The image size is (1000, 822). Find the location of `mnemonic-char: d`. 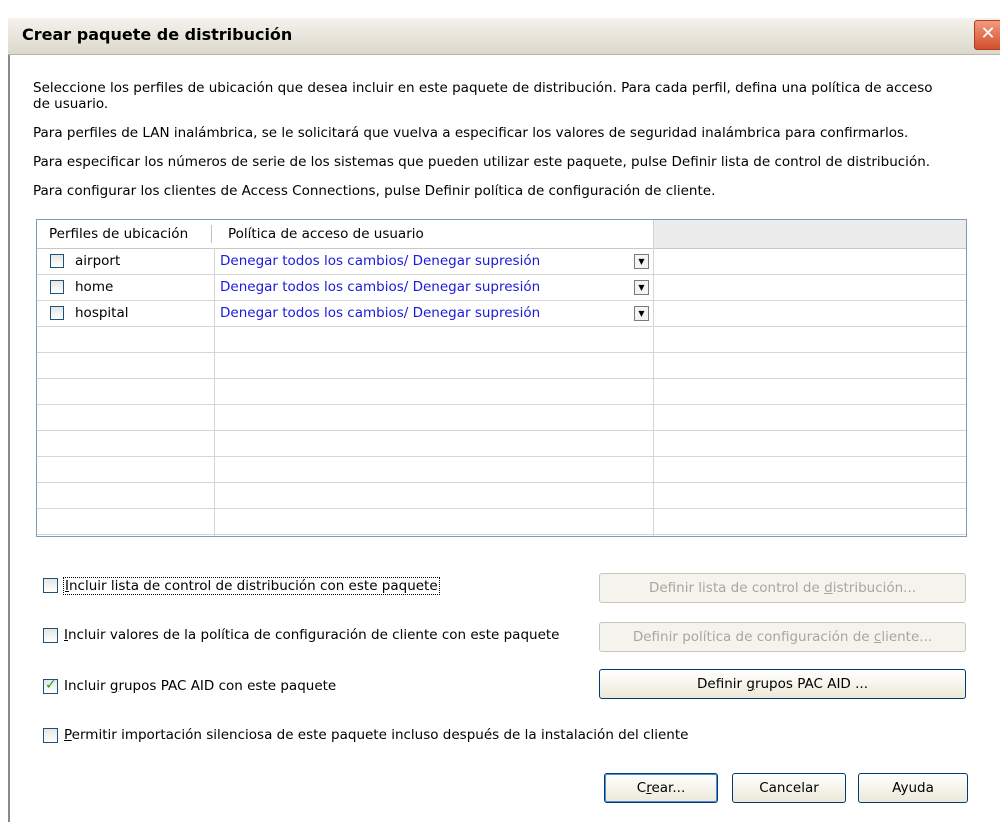

mnemonic-char: d is located at coordinates (828, 588).